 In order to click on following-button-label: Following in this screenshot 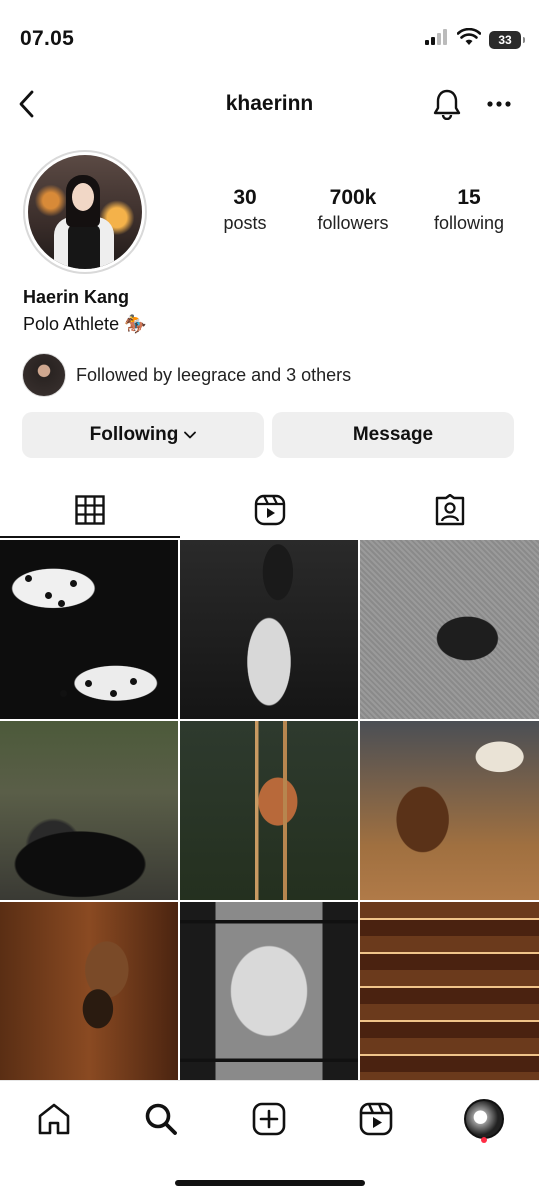, I will do `click(134, 434)`.